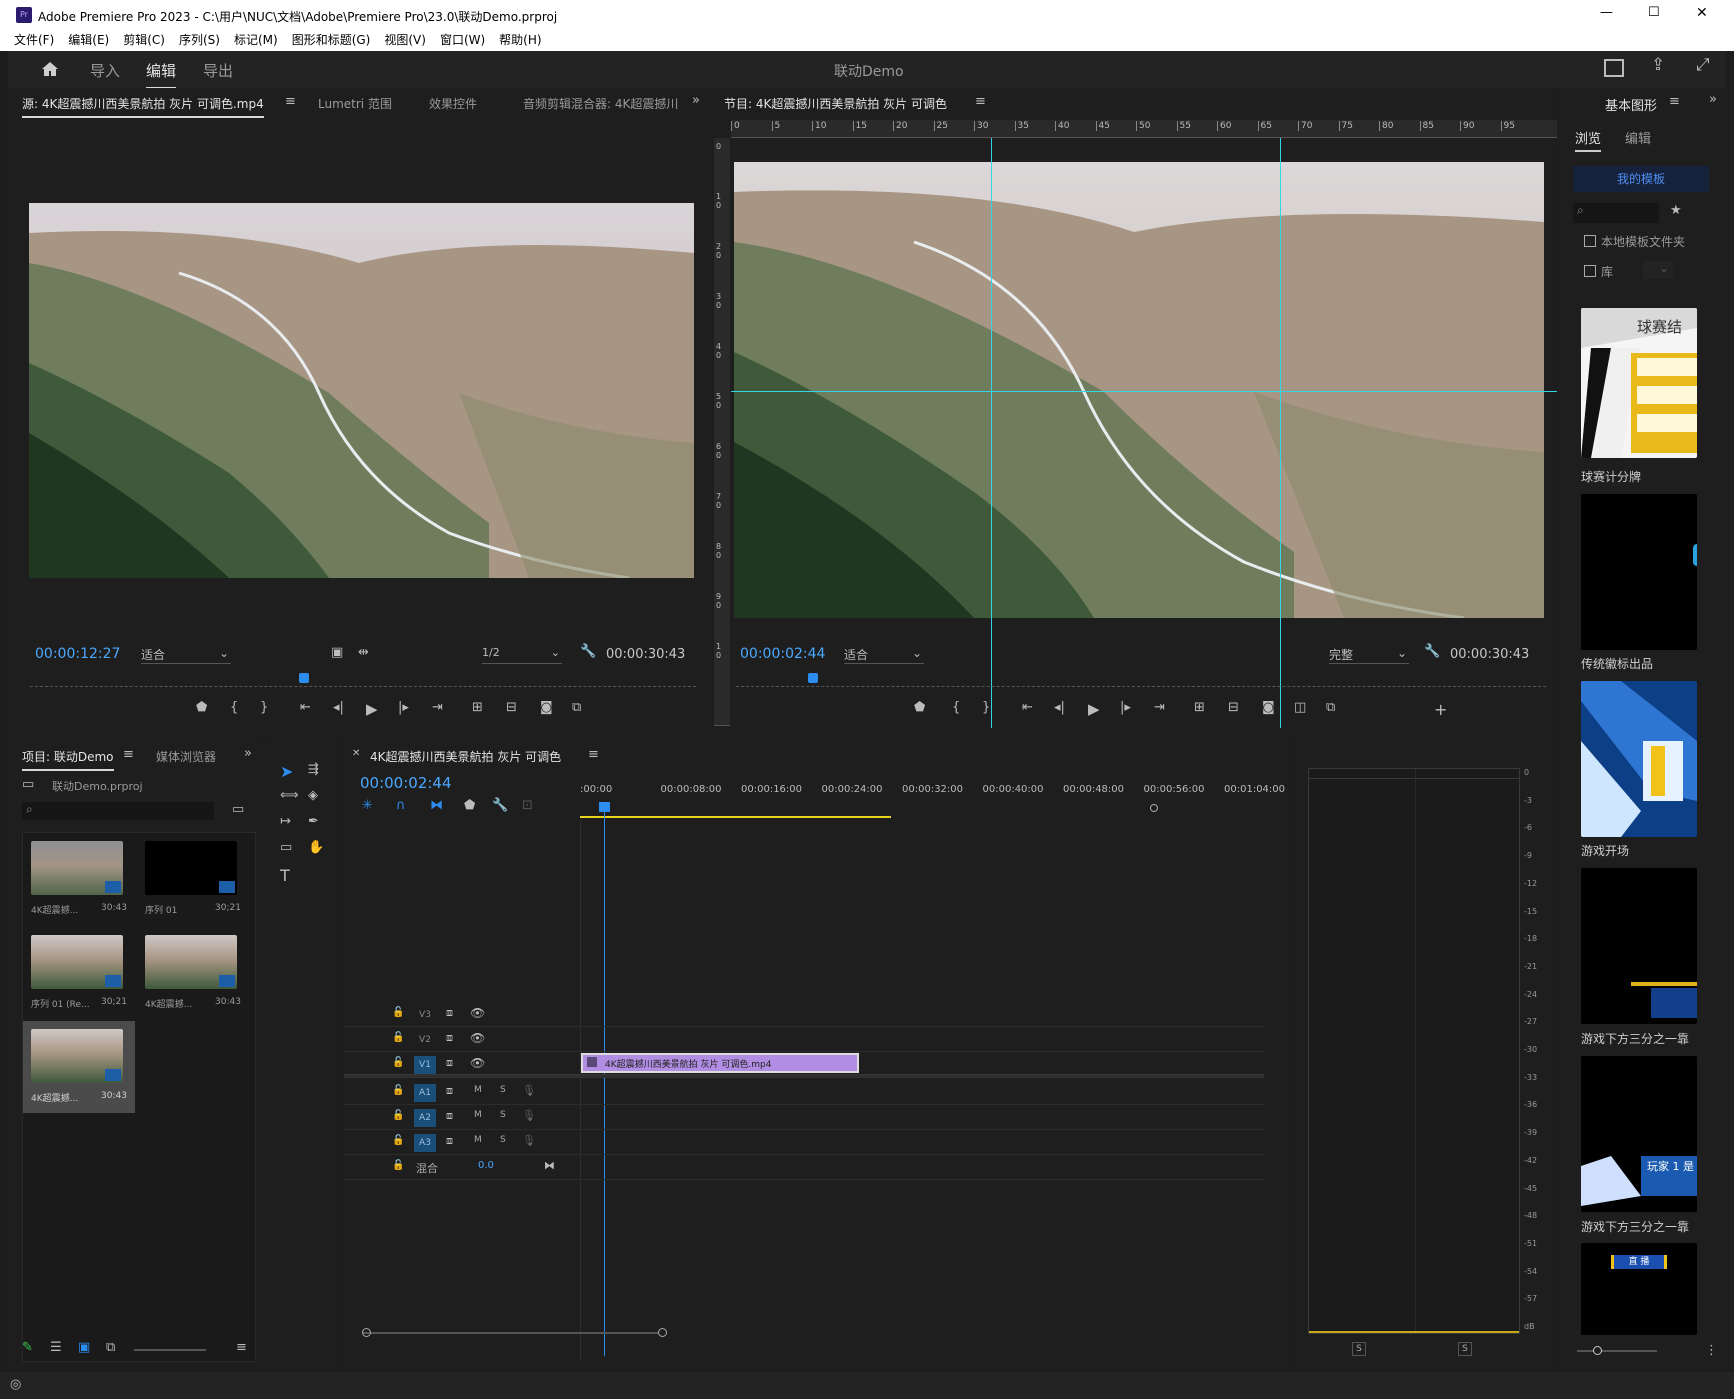 The height and width of the screenshot is (1399, 1734). What do you see at coordinates (425, 1118) in the screenshot?
I see `track-label: A2` at bounding box center [425, 1118].